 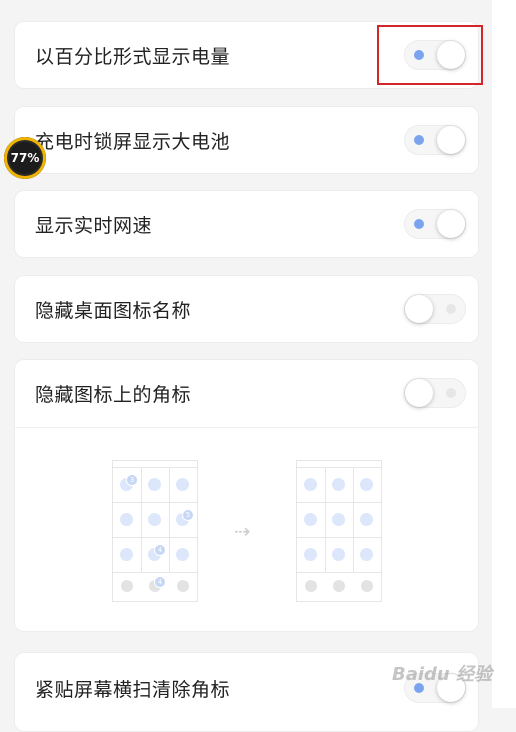 I want to click on setting-lockscreen-battery: 充电时锁屏显示大电池, so click(x=246, y=140).